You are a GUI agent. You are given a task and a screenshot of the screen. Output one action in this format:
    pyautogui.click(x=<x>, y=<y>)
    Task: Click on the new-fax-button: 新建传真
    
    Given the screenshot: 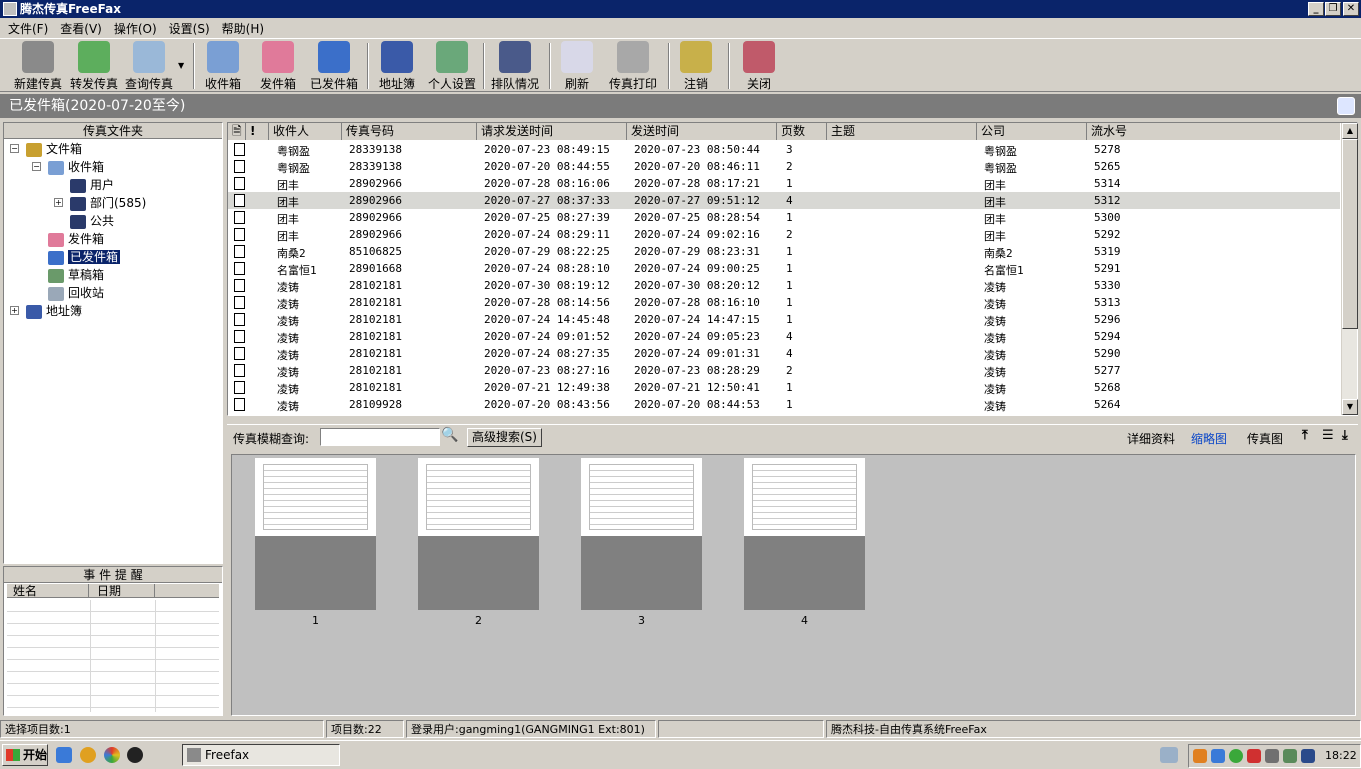 What is the action you would take?
    pyautogui.click(x=38, y=66)
    